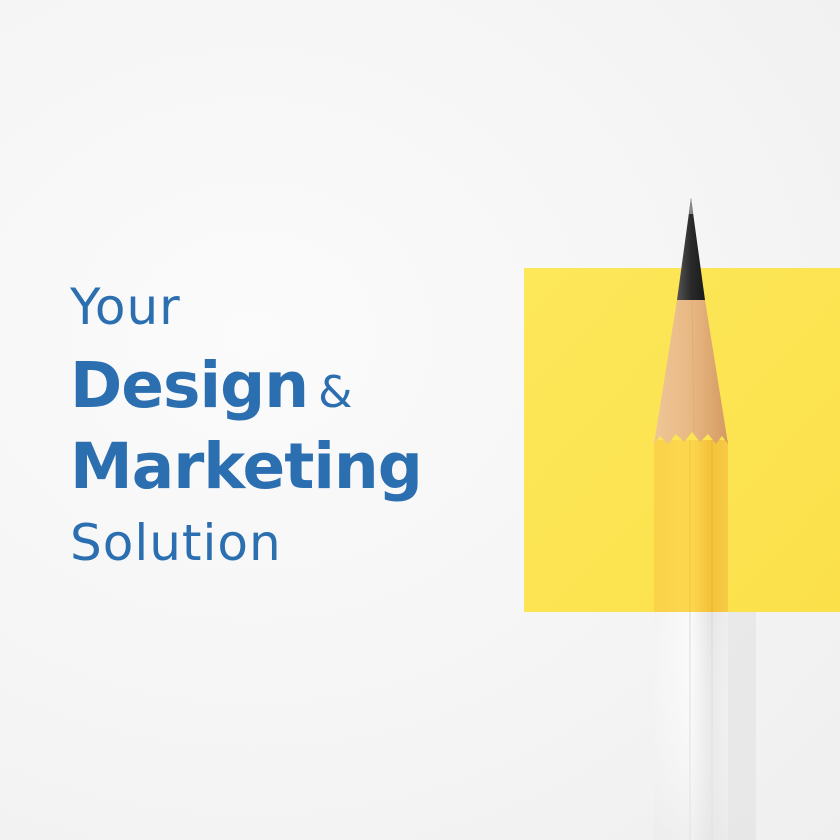 The height and width of the screenshot is (840, 840). I want to click on headline-ampersand: &, so click(335, 392).